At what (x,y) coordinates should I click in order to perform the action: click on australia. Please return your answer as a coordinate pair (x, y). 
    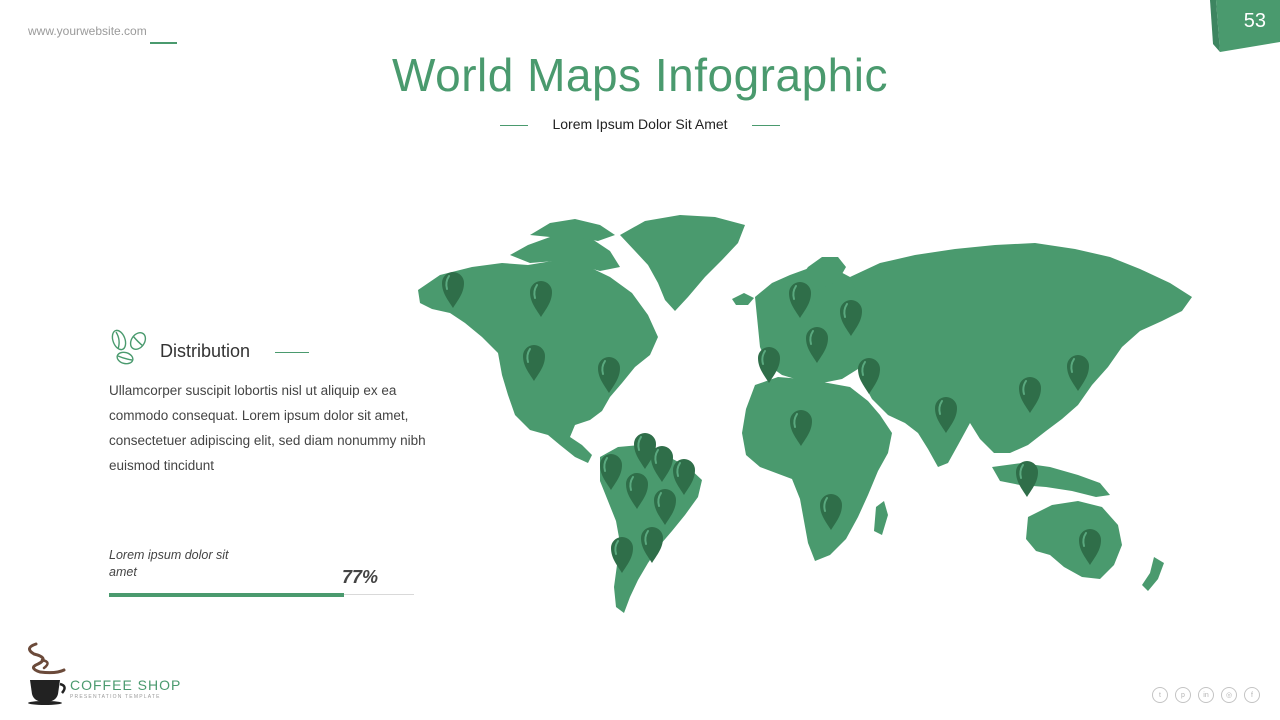
    Looking at the image, I should click on (1074, 540).